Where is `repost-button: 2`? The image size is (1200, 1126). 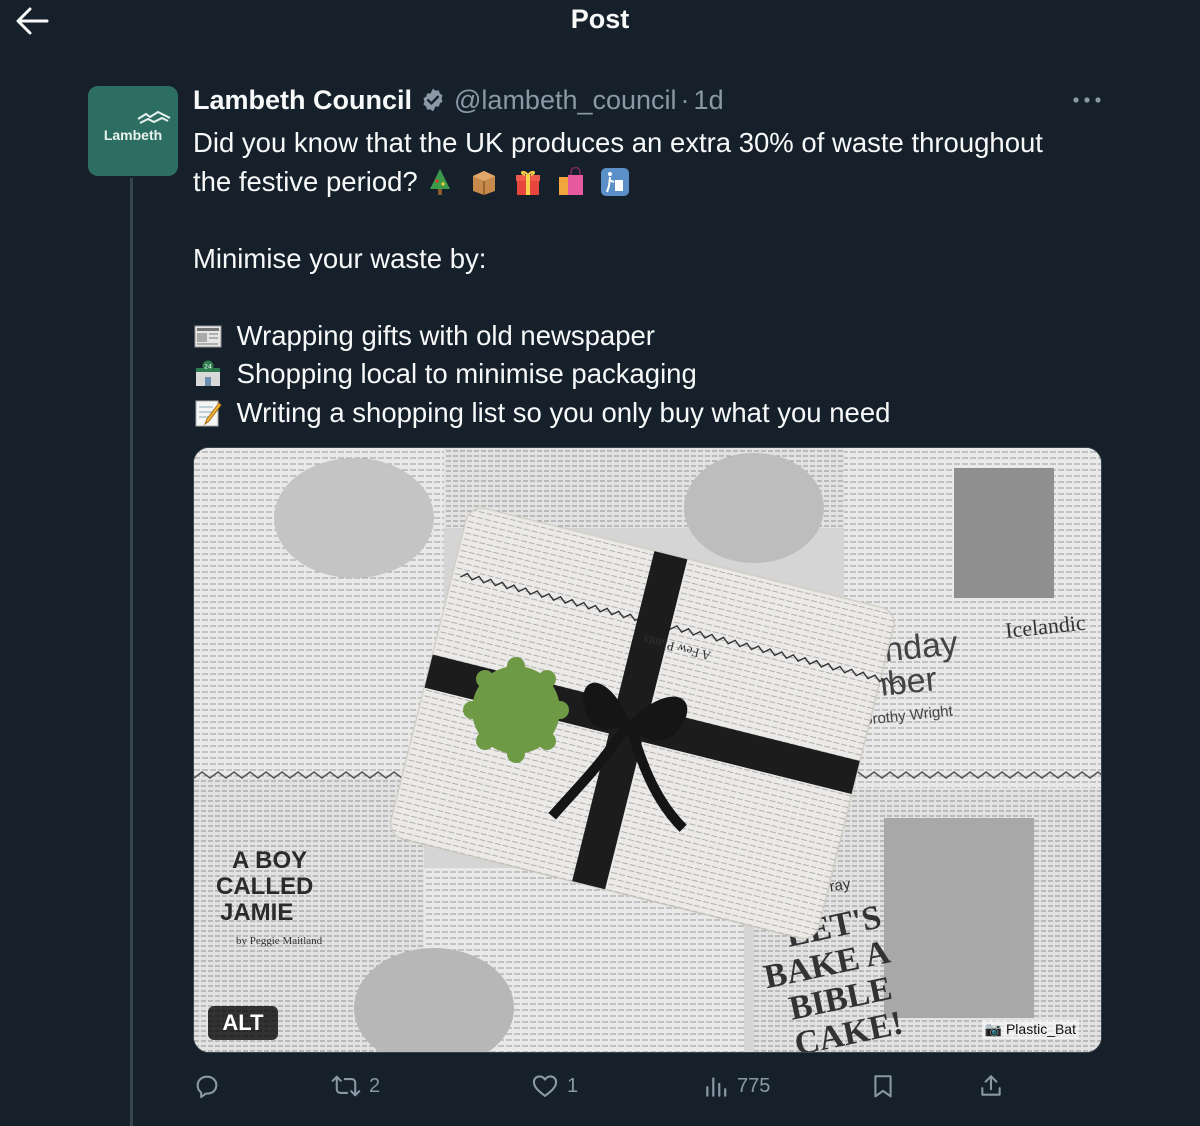 repost-button: 2 is located at coordinates (355, 1086).